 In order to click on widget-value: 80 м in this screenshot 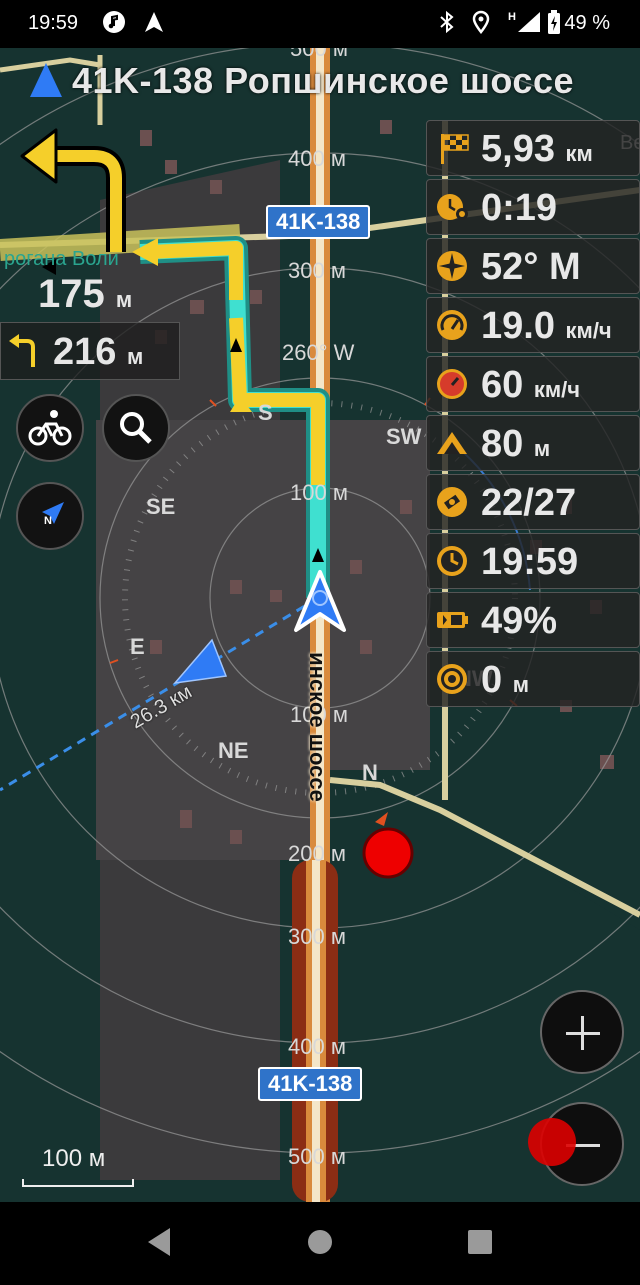, I will do `click(515, 444)`.